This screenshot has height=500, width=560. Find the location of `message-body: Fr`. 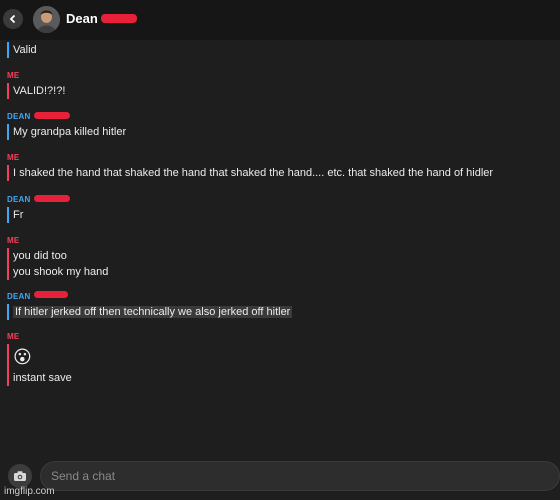

message-body: Fr is located at coordinates (18, 215).